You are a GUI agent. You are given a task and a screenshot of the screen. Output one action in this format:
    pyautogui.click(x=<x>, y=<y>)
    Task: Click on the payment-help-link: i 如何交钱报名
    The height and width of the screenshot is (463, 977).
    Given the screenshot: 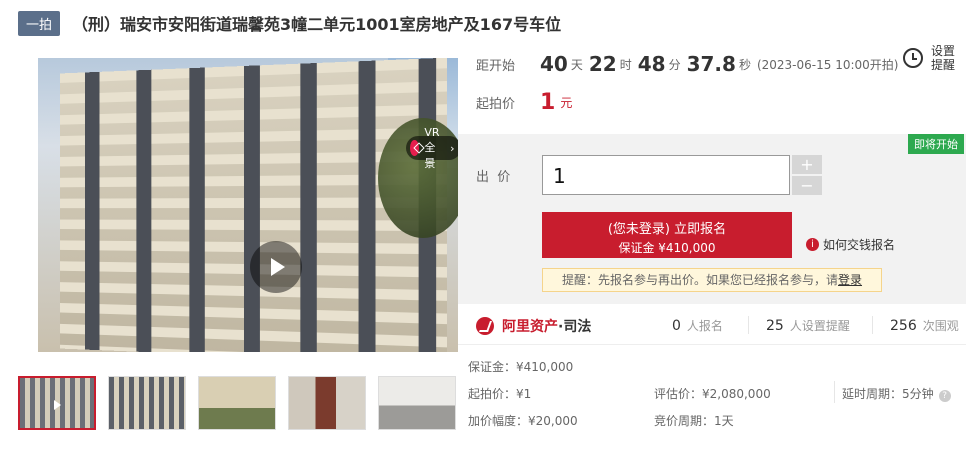 What is the action you would take?
    pyautogui.click(x=850, y=244)
    